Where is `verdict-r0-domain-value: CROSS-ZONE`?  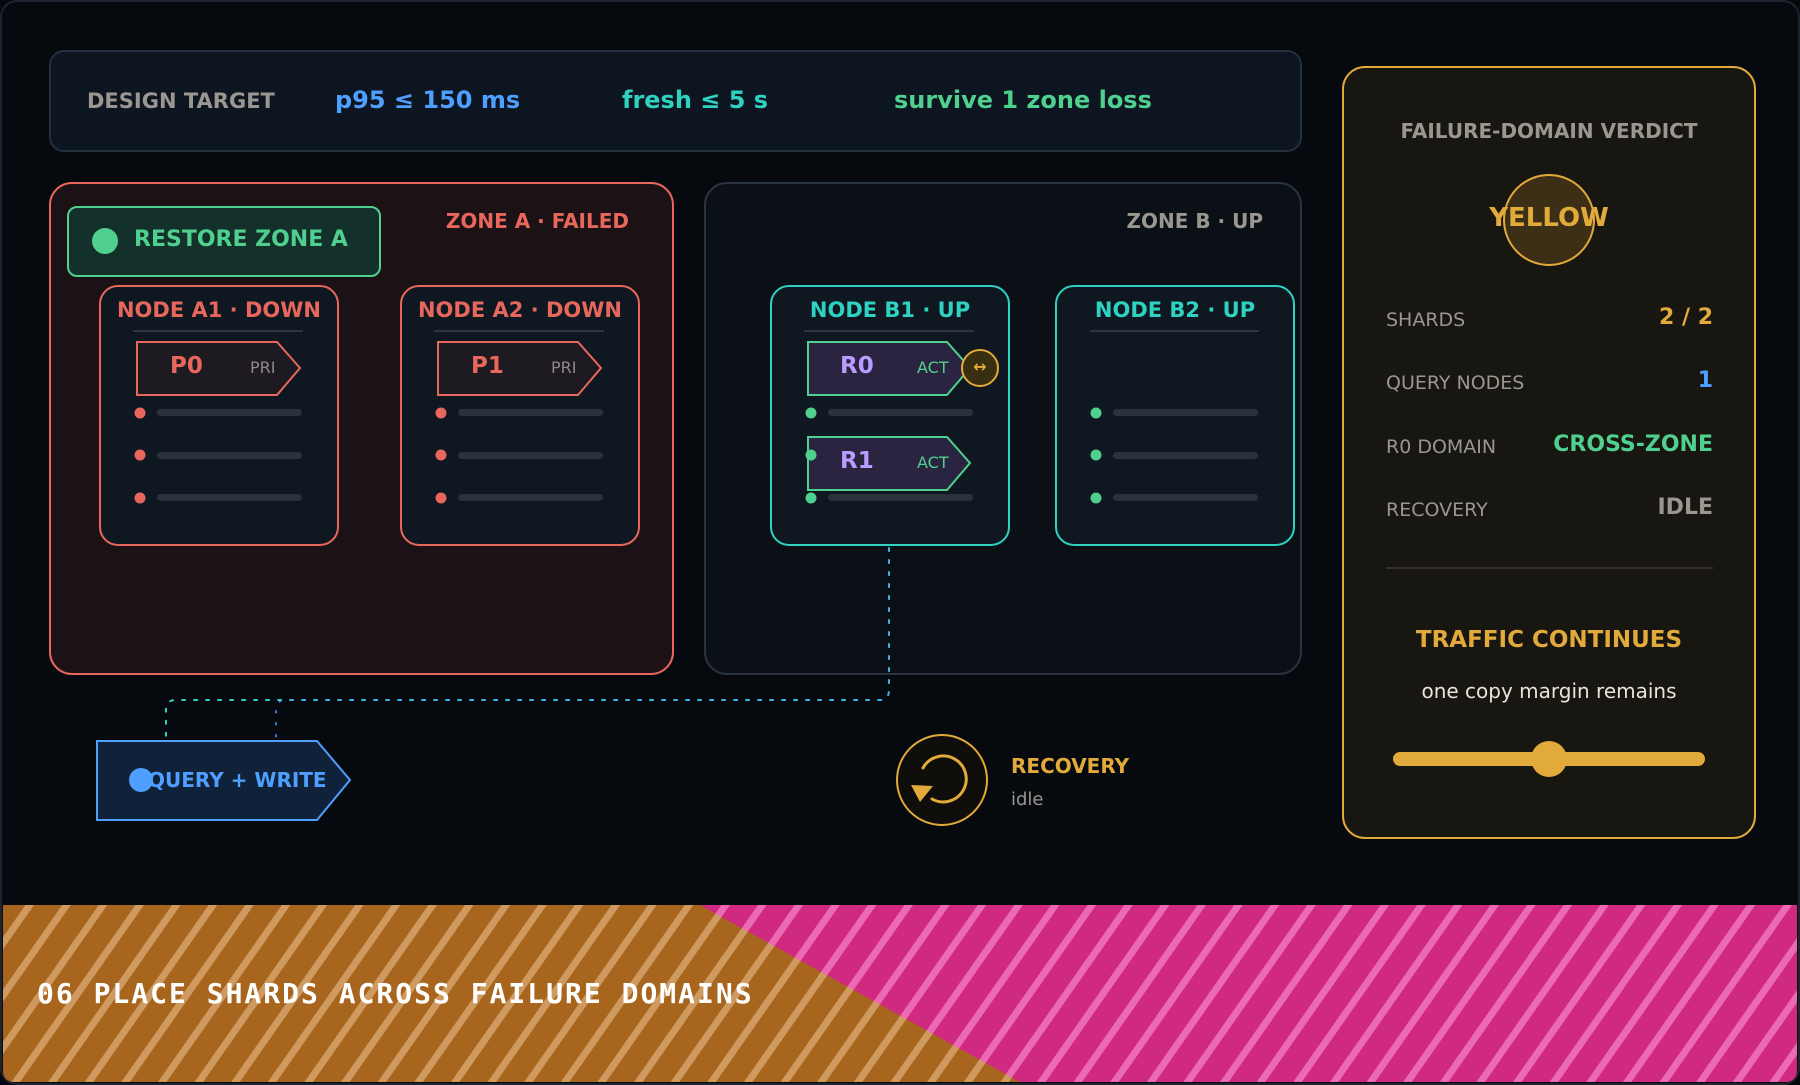
verdict-r0-domain-value: CROSS-ZONE is located at coordinates (1633, 444).